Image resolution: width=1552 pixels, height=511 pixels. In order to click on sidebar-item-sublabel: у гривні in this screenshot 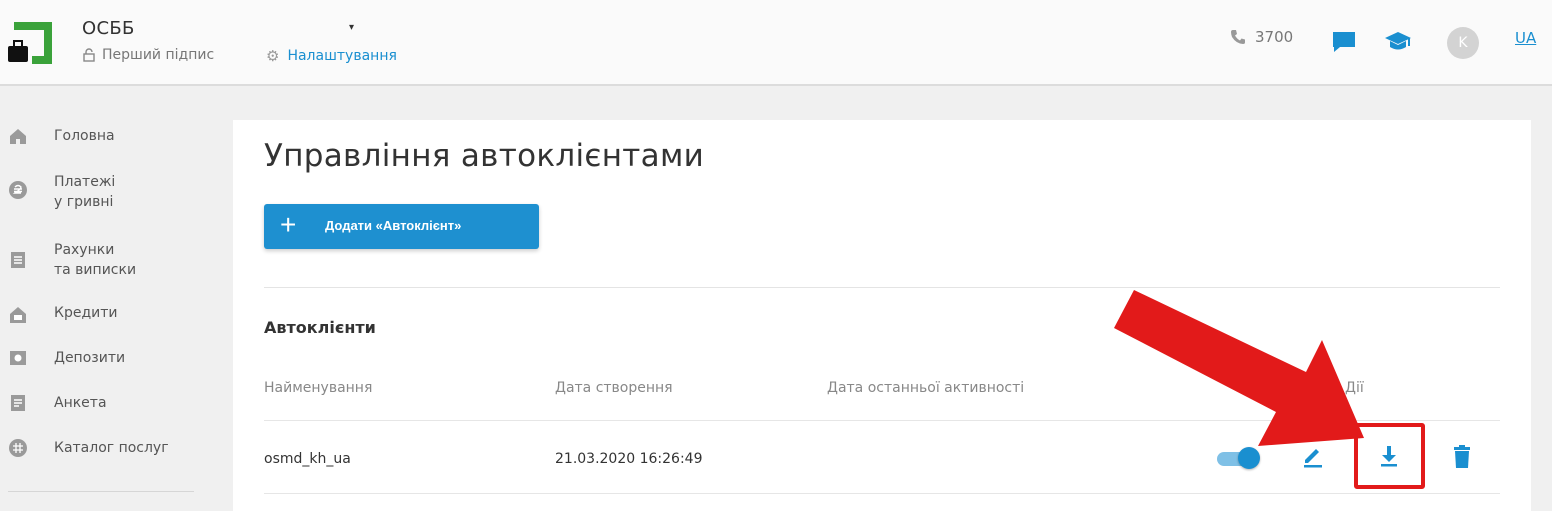, I will do `click(84, 202)`.